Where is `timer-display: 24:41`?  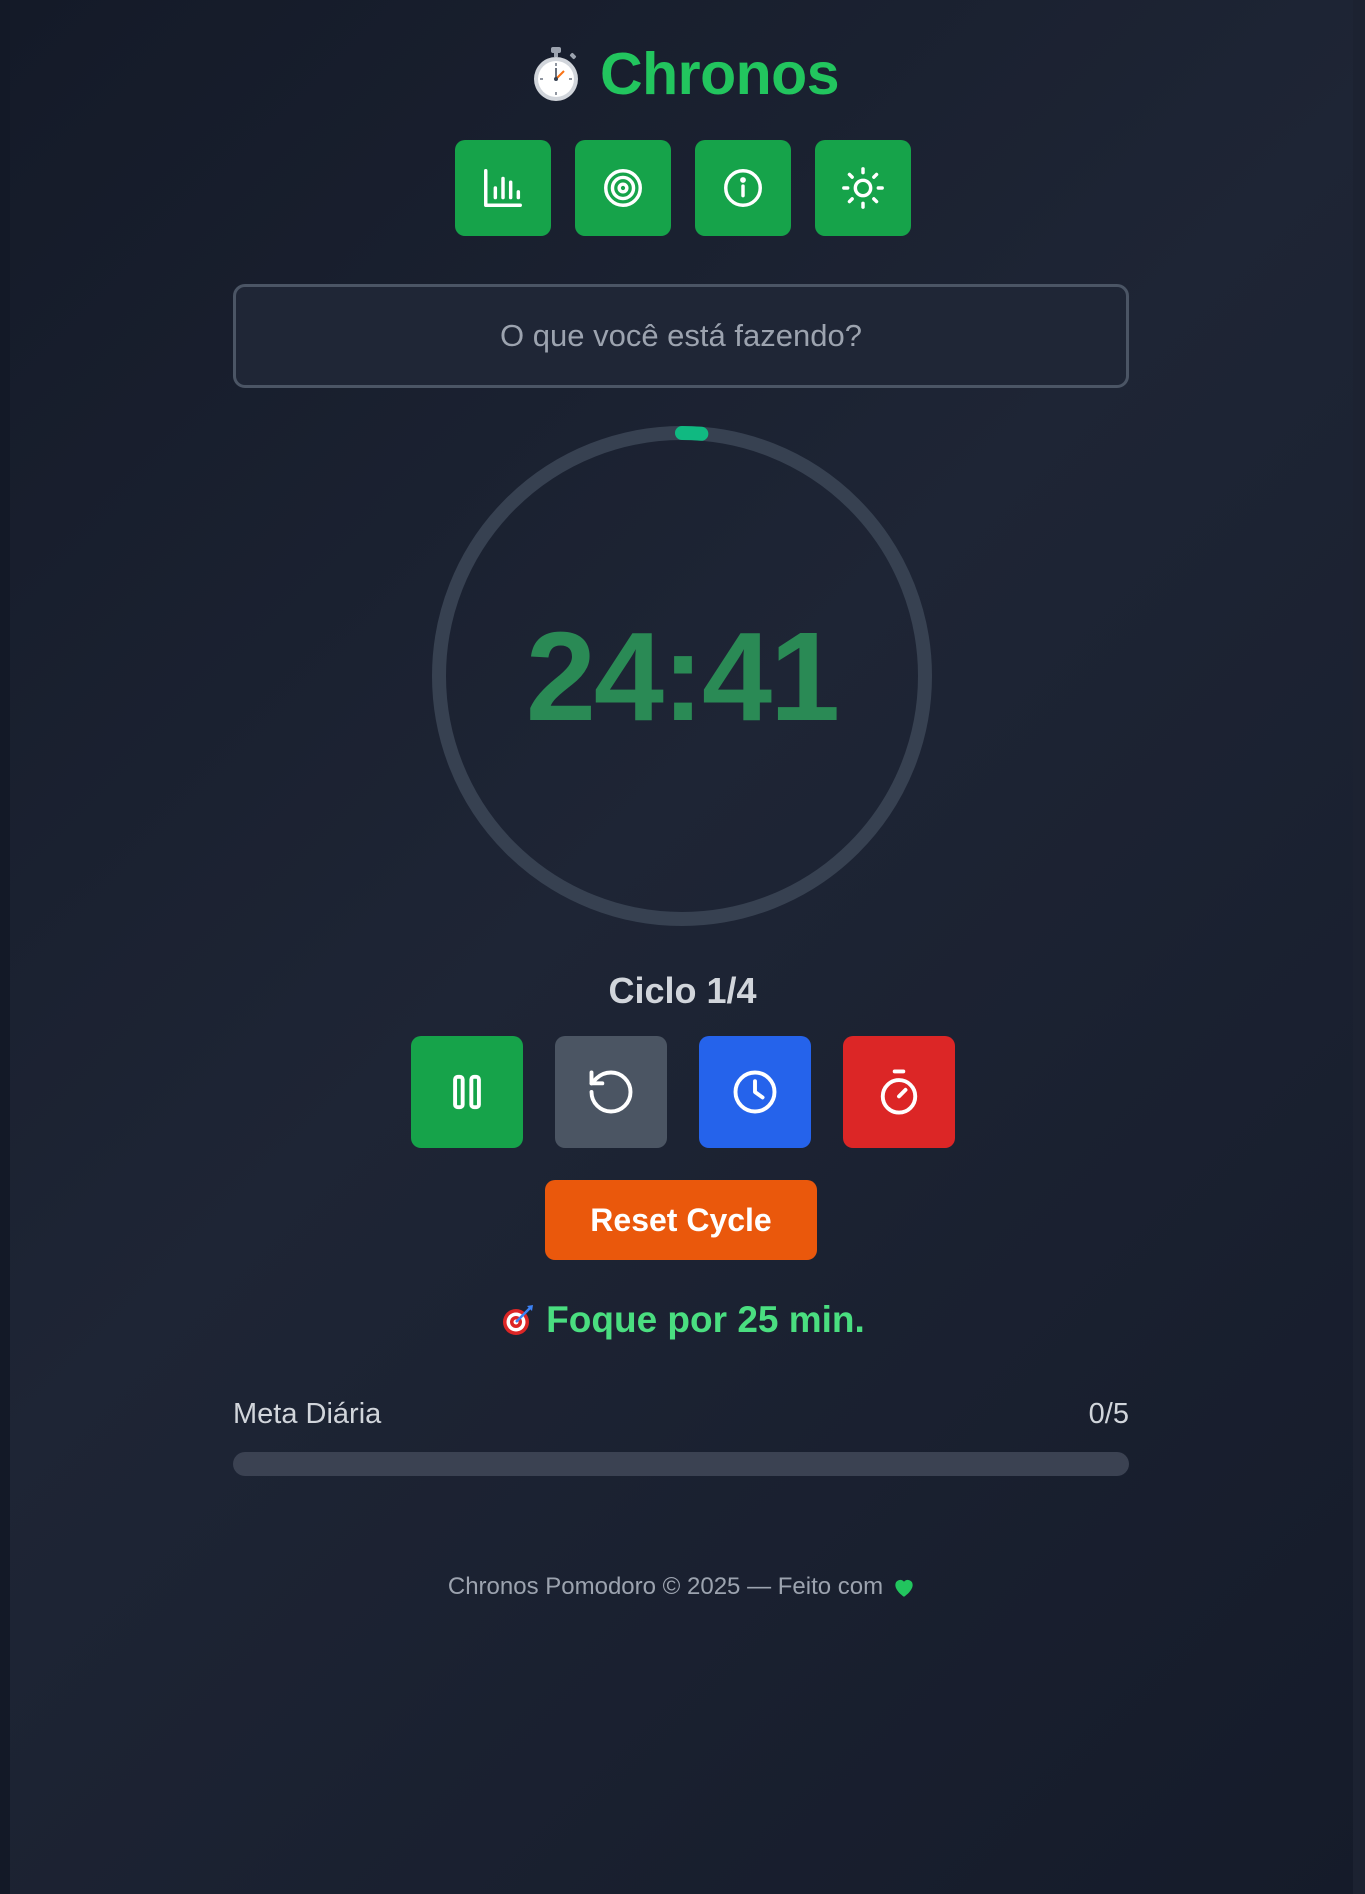
timer-display: 24:41 is located at coordinates (682, 676).